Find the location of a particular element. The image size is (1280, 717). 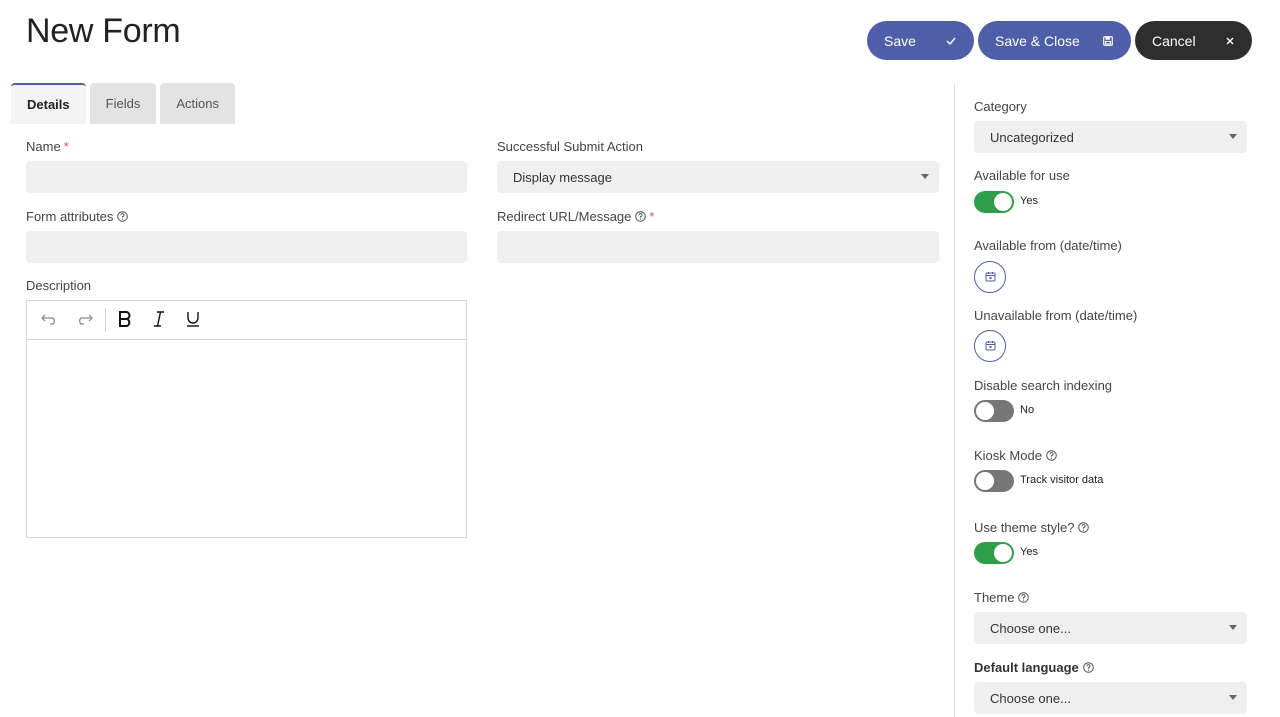

tab-bar: Details Fields Actions is located at coordinates (125, 103).